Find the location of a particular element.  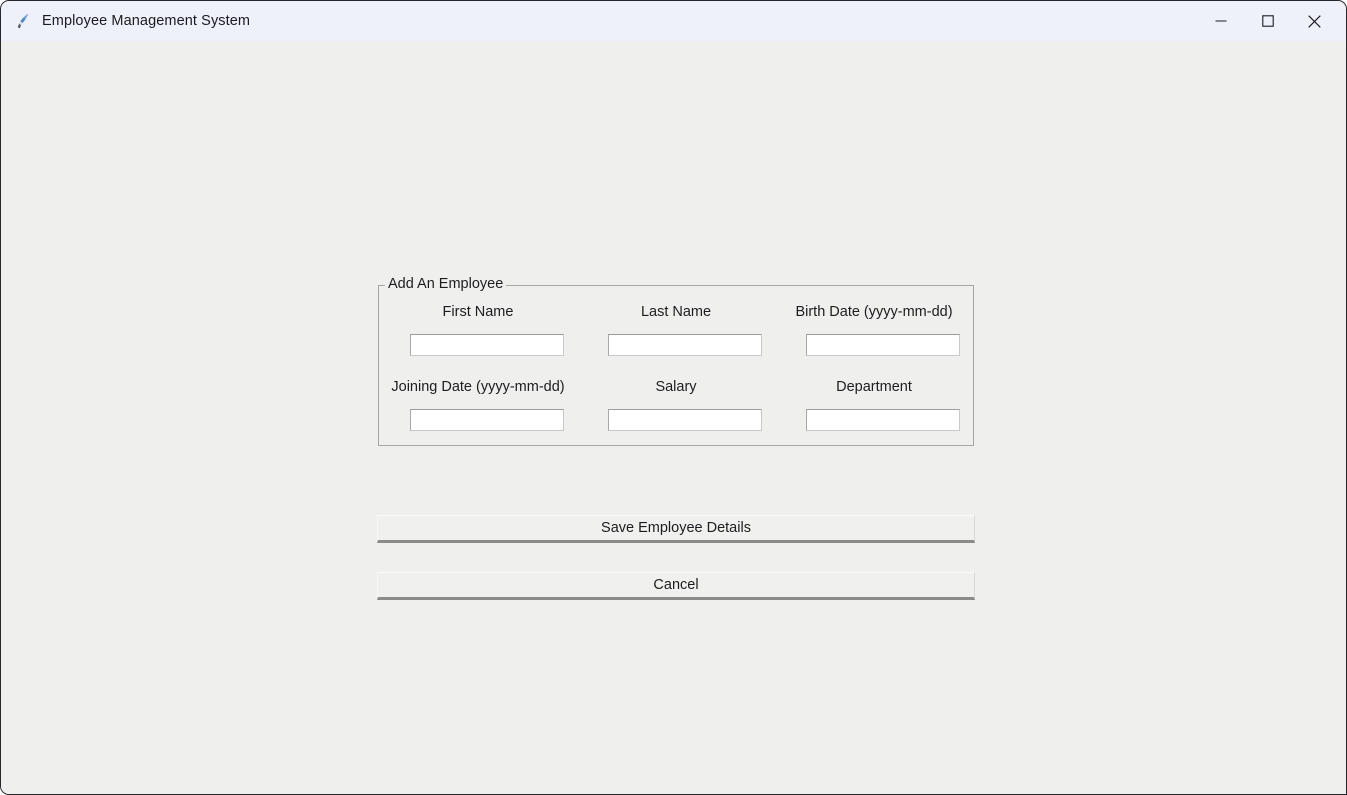

joining-date-input is located at coordinates (487, 420).